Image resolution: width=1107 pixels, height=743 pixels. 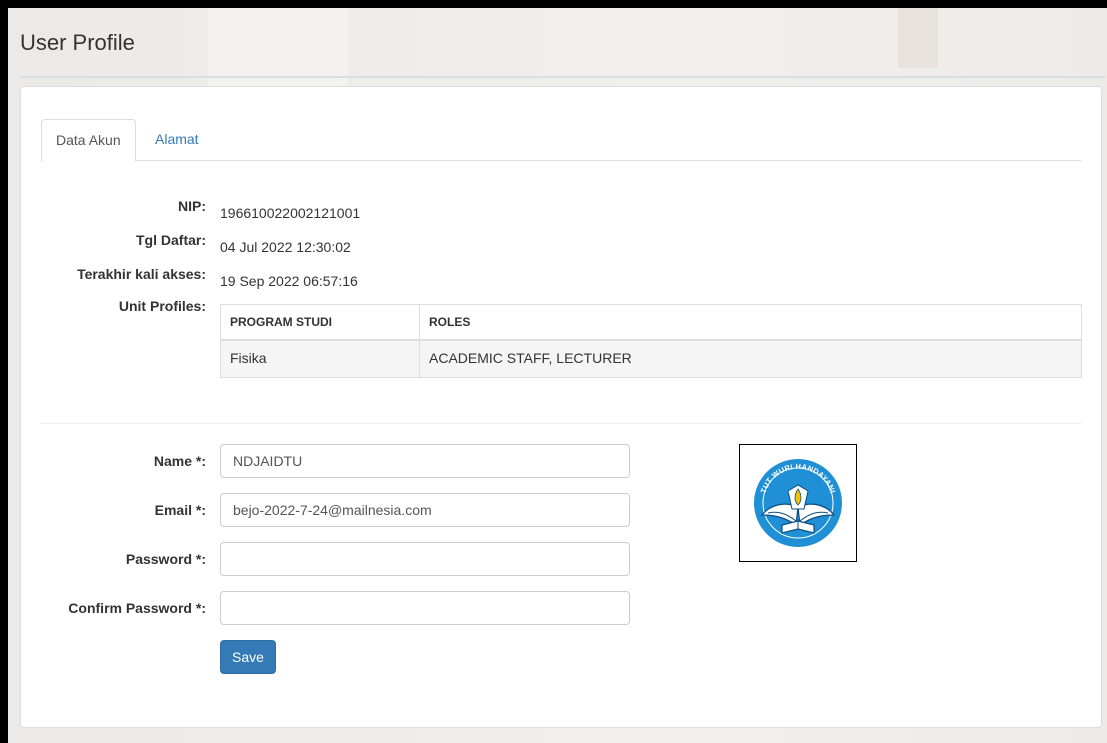 What do you see at coordinates (248, 358) in the screenshot?
I see `program-studi-cell: Fisika` at bounding box center [248, 358].